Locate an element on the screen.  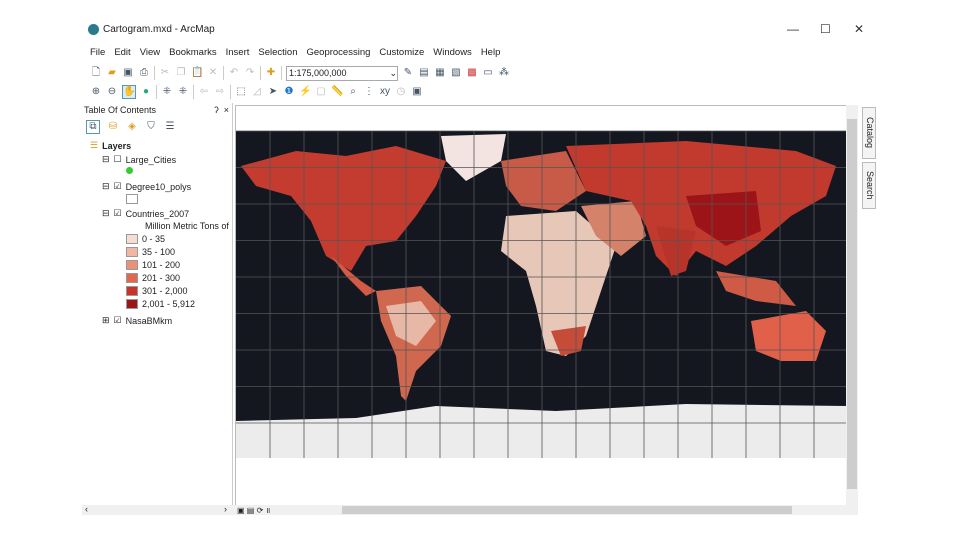
save-icon: ▣ is located at coordinates (128, 73).